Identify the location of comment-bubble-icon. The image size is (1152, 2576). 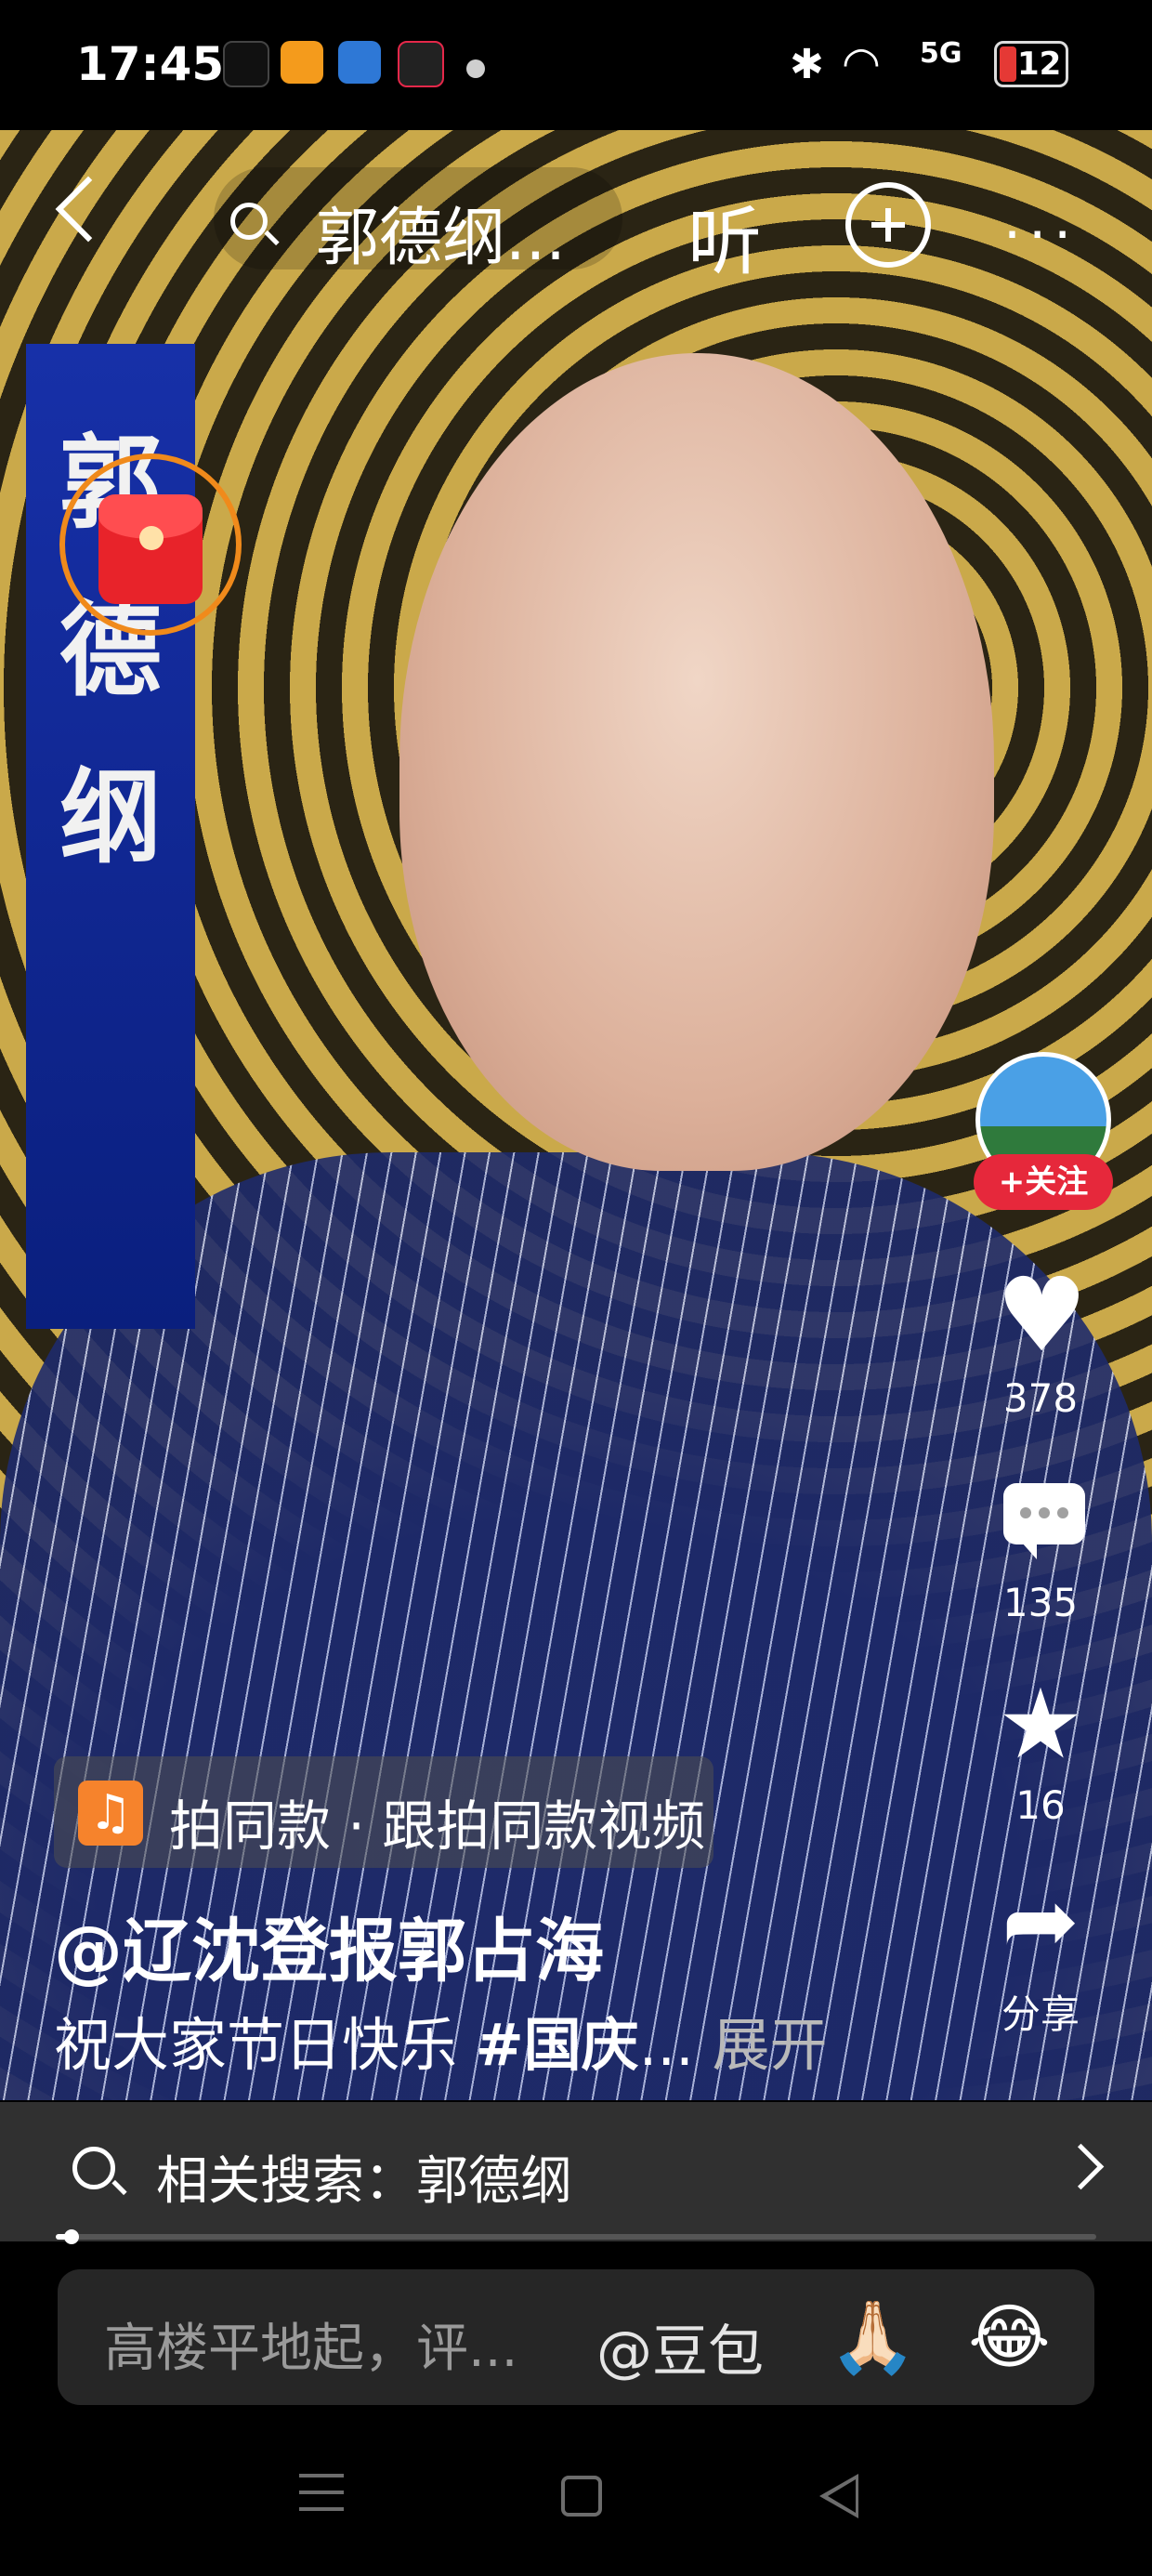
(1044, 1521).